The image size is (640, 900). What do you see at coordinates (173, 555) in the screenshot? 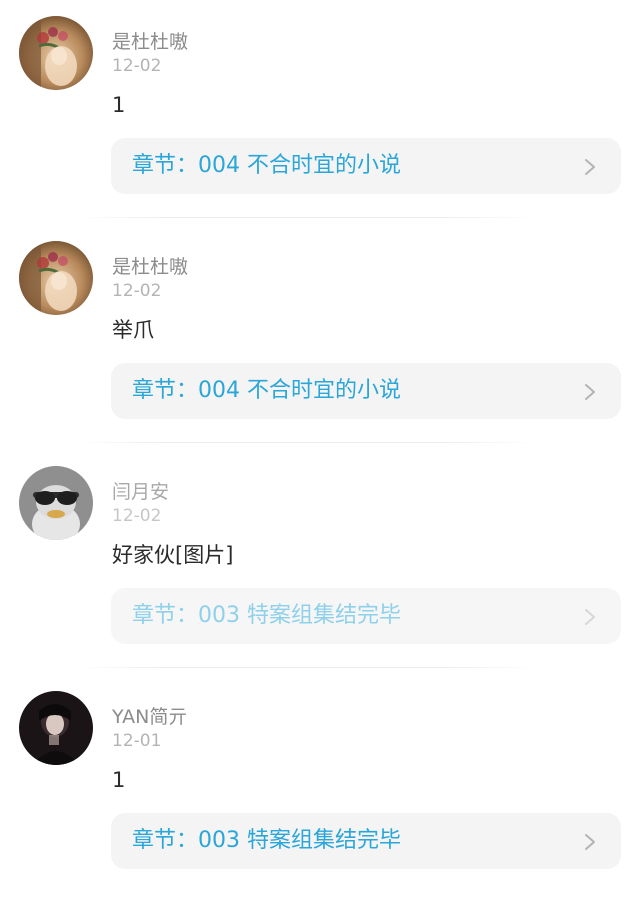
I see `comment-text: 好家伙[图片]` at bounding box center [173, 555].